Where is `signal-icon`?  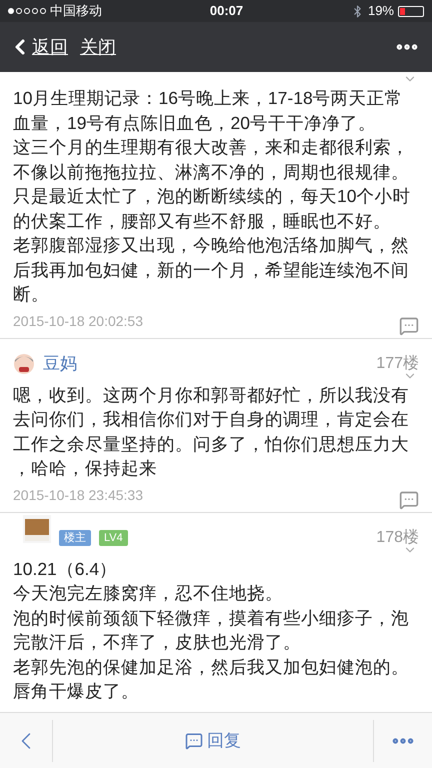
signal-icon is located at coordinates (27, 11).